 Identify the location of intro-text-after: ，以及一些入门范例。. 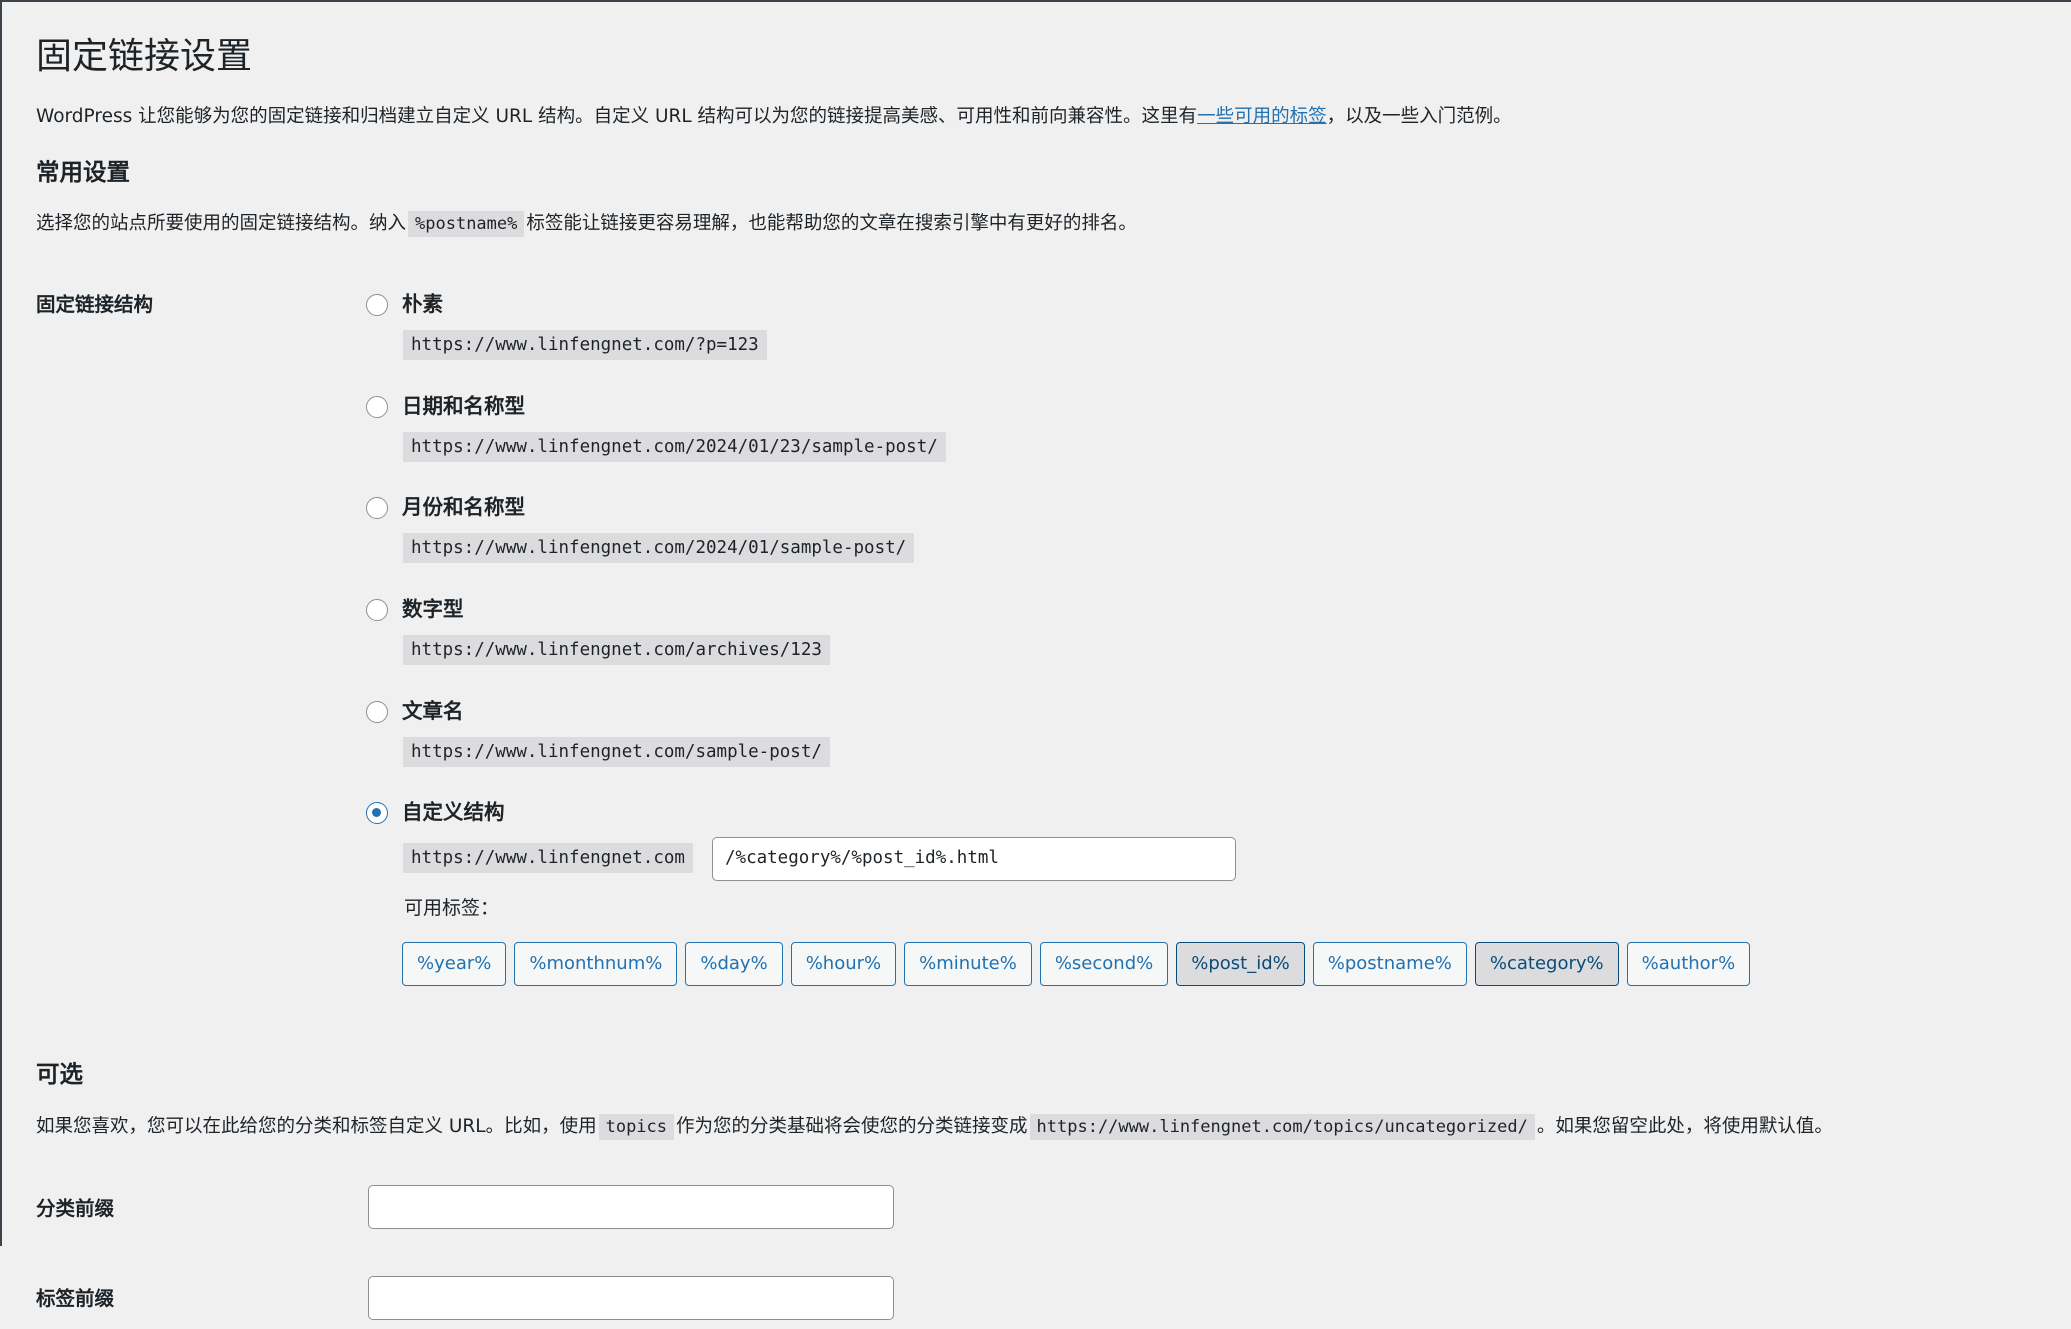
(1419, 116).